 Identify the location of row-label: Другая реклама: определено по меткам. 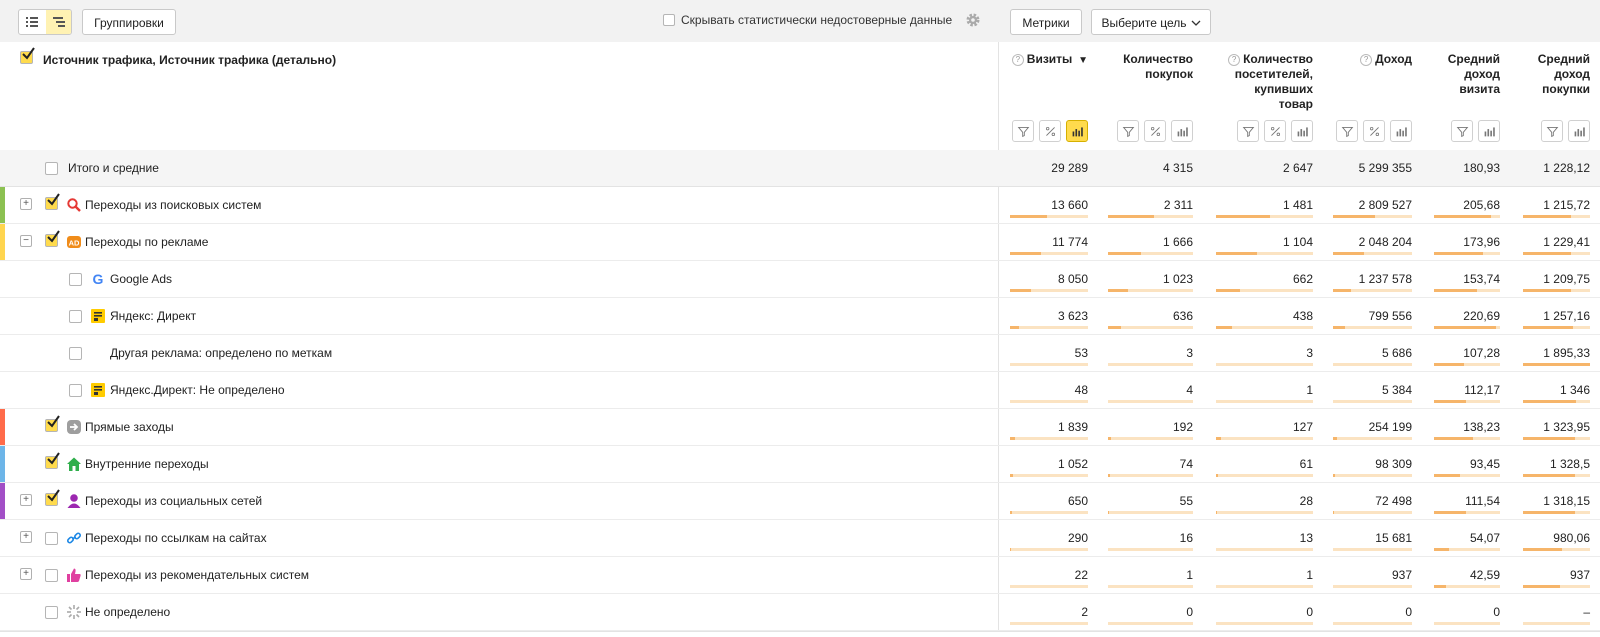
(221, 353).